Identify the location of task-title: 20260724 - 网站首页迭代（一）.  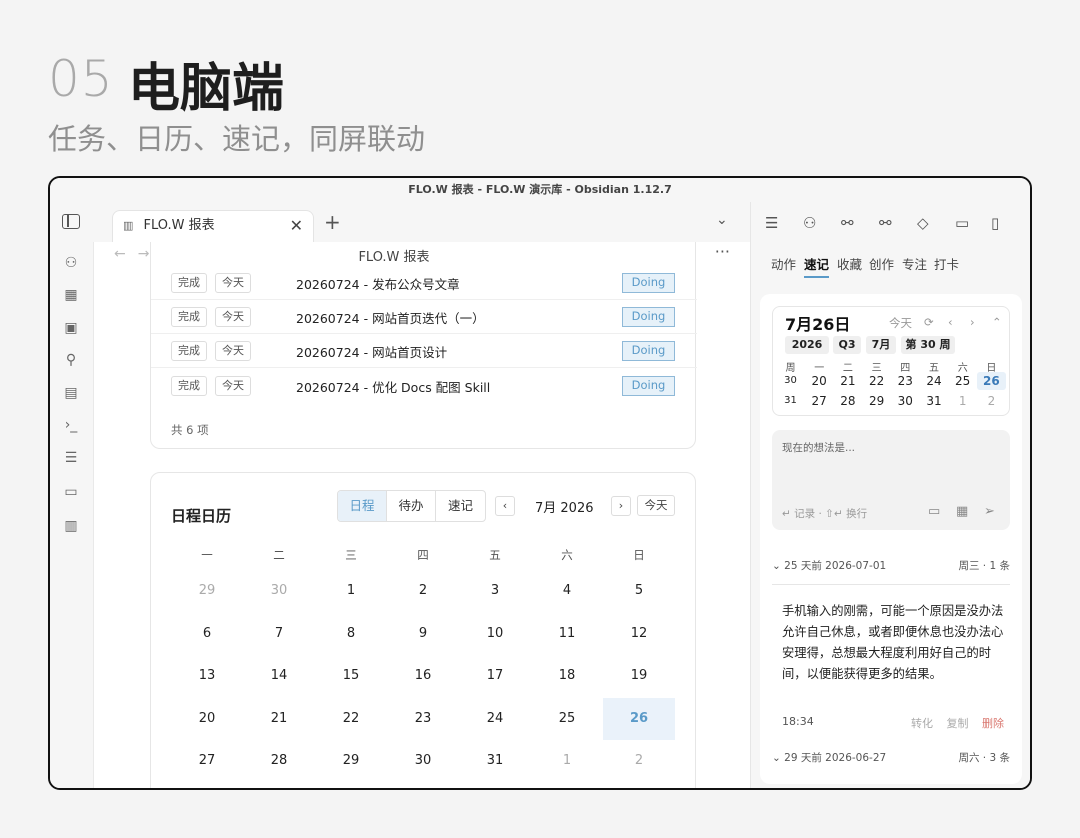
(390, 317).